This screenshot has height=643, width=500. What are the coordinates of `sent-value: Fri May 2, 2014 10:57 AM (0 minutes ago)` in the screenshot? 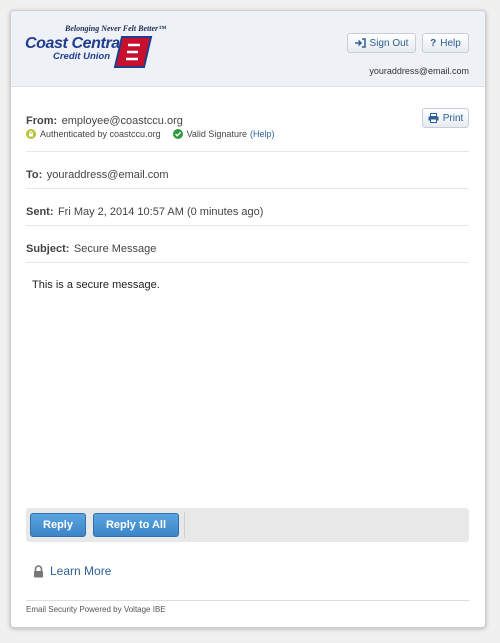 It's located at (160, 212).